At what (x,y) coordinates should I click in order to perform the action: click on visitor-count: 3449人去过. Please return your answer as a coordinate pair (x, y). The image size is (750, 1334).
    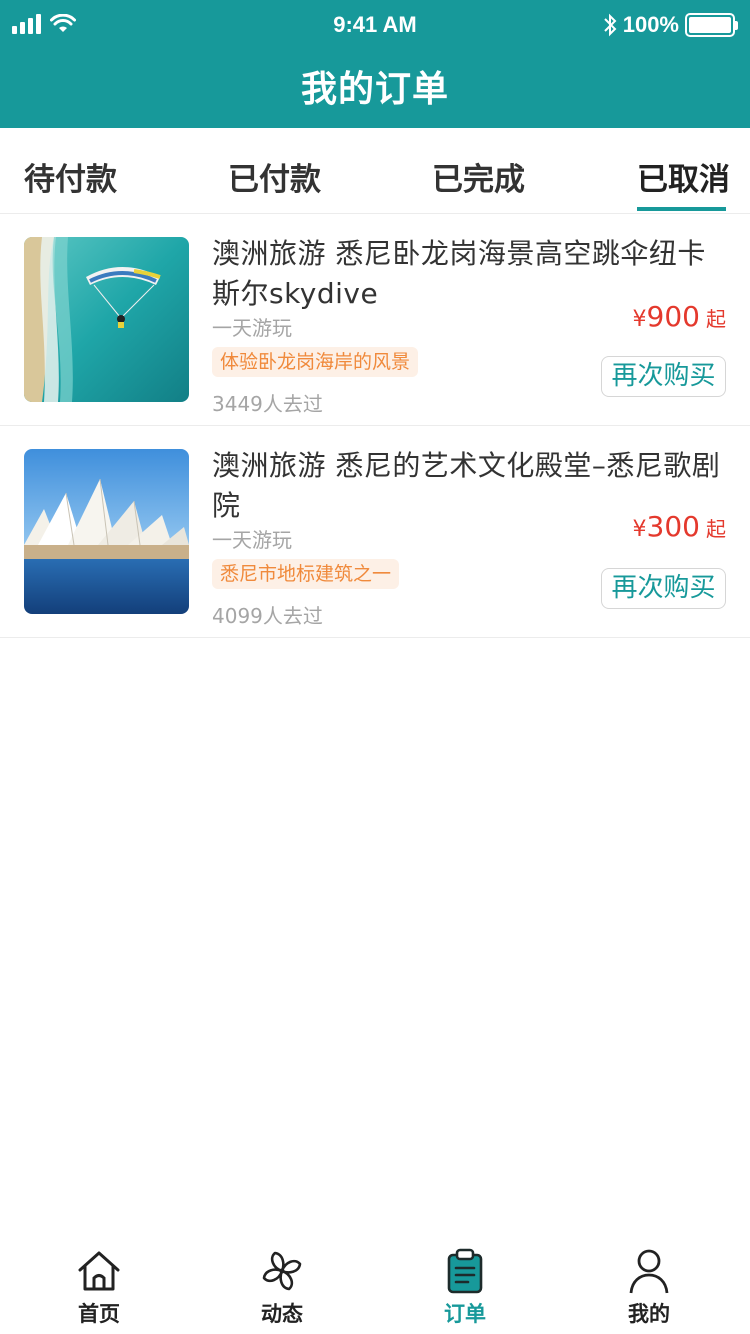
    Looking at the image, I should click on (267, 404).